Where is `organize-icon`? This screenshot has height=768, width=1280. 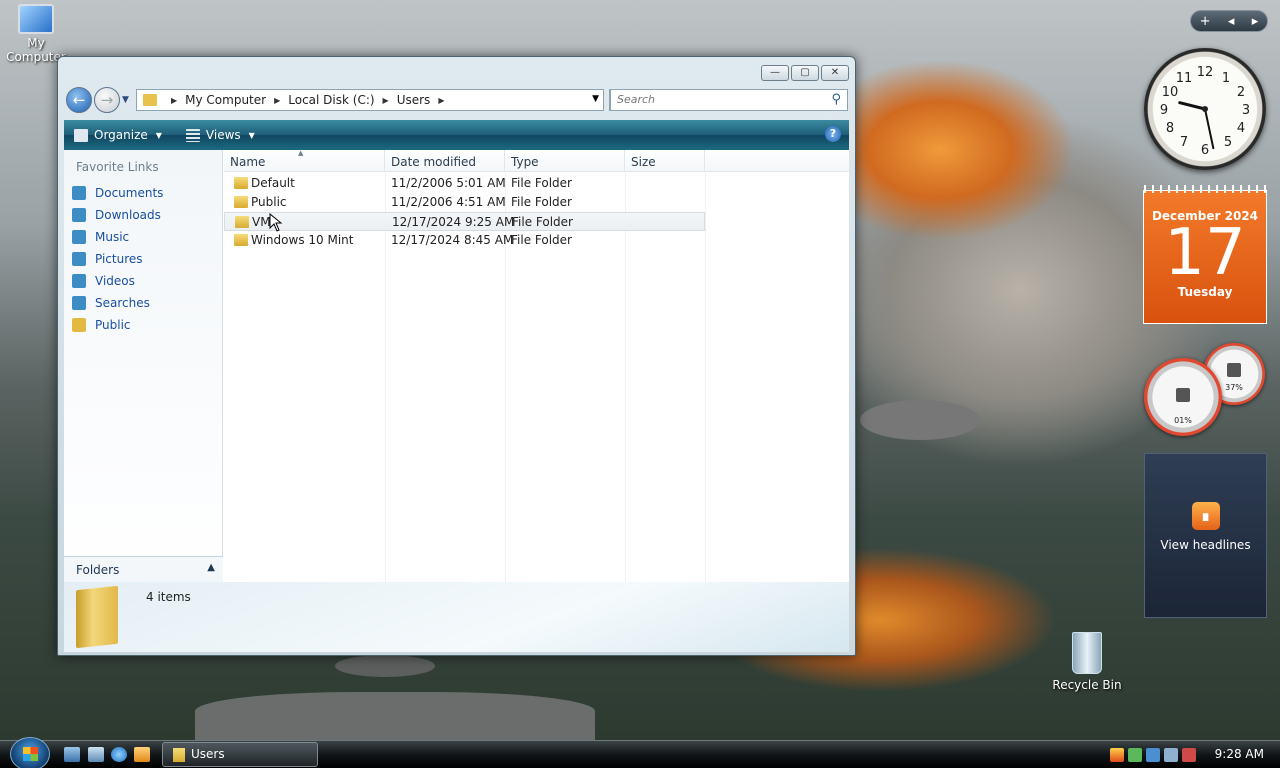 organize-icon is located at coordinates (81, 135).